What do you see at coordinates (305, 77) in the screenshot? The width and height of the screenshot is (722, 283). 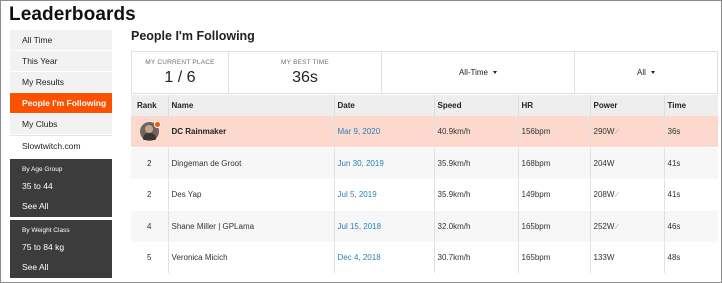 I see `best-time-value: 36s` at bounding box center [305, 77].